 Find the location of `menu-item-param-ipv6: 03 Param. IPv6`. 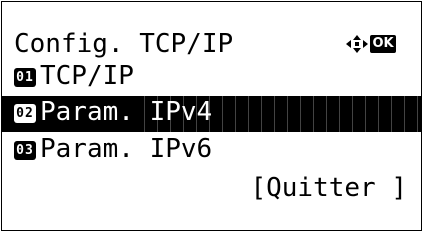

menu-item-param-ipv6: 03 Param. IPv6 is located at coordinates (211, 151).